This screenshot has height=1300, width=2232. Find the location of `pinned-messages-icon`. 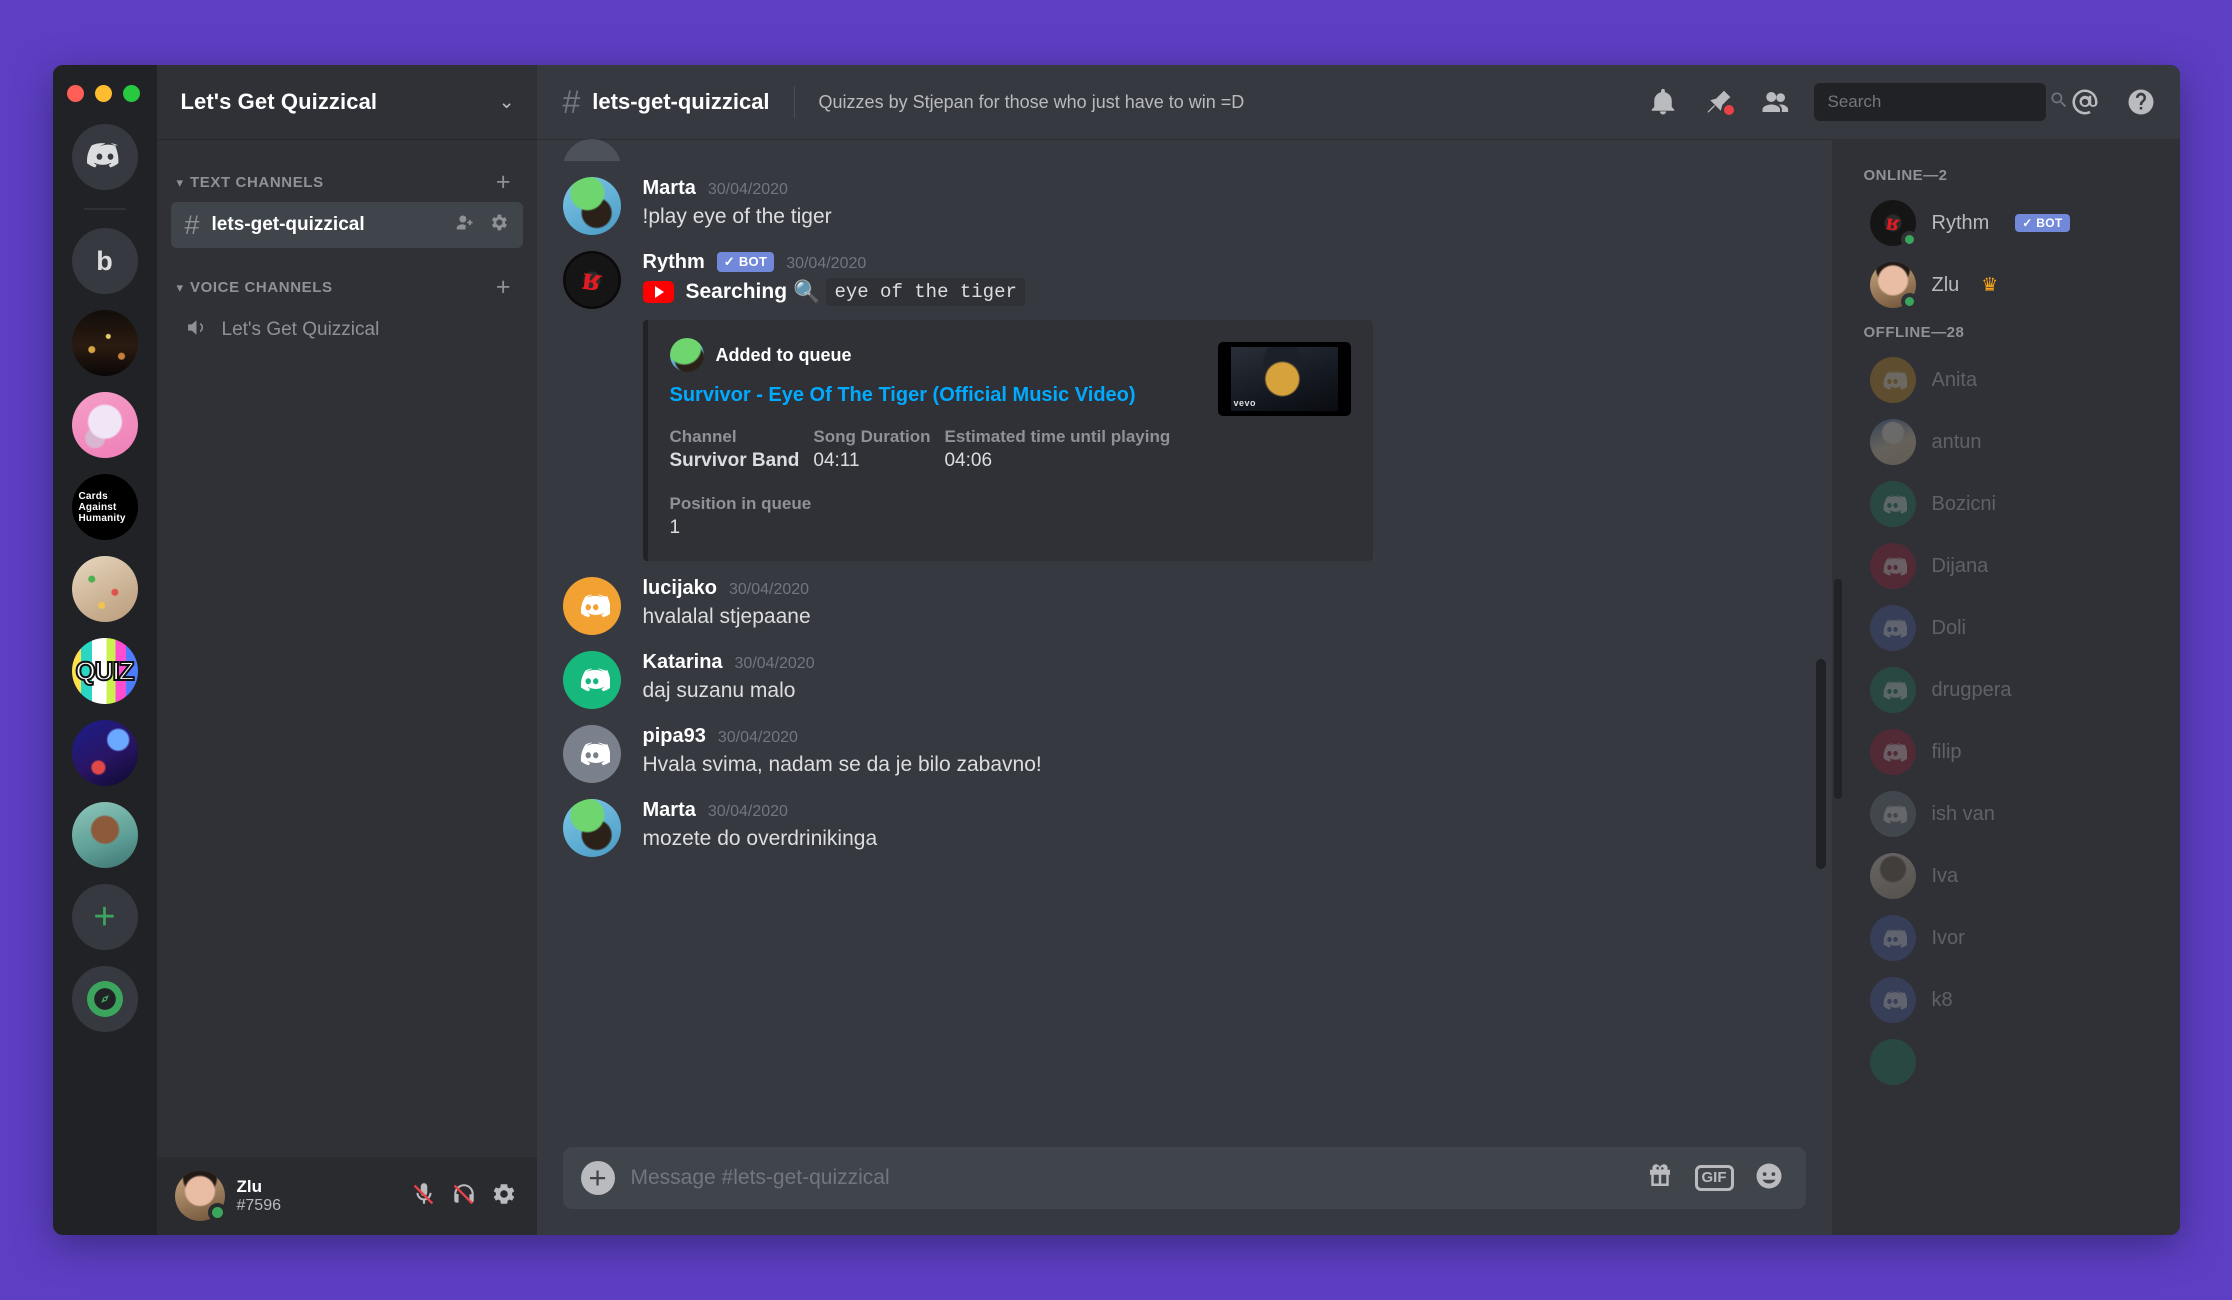

pinned-messages-icon is located at coordinates (1719, 102).